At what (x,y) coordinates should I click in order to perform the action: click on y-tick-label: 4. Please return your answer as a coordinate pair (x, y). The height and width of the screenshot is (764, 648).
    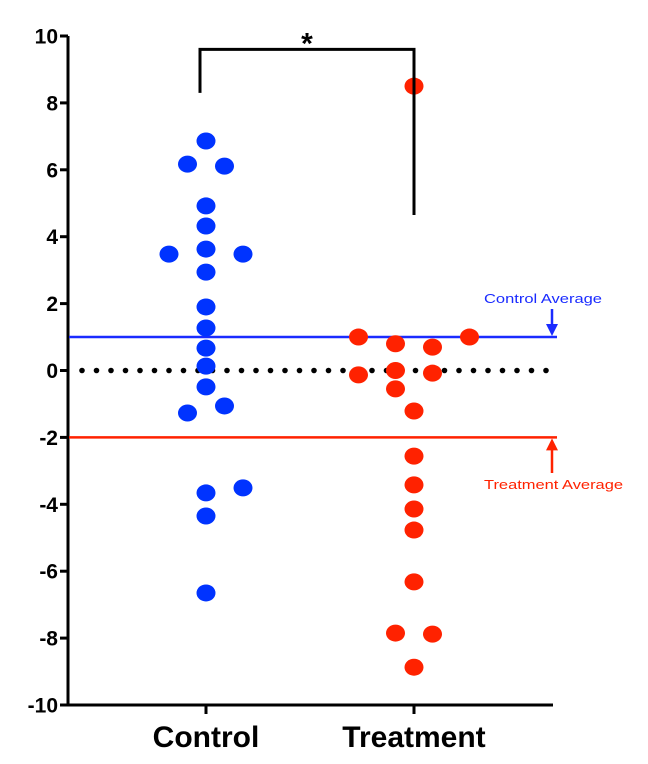
    Looking at the image, I should click on (52, 237).